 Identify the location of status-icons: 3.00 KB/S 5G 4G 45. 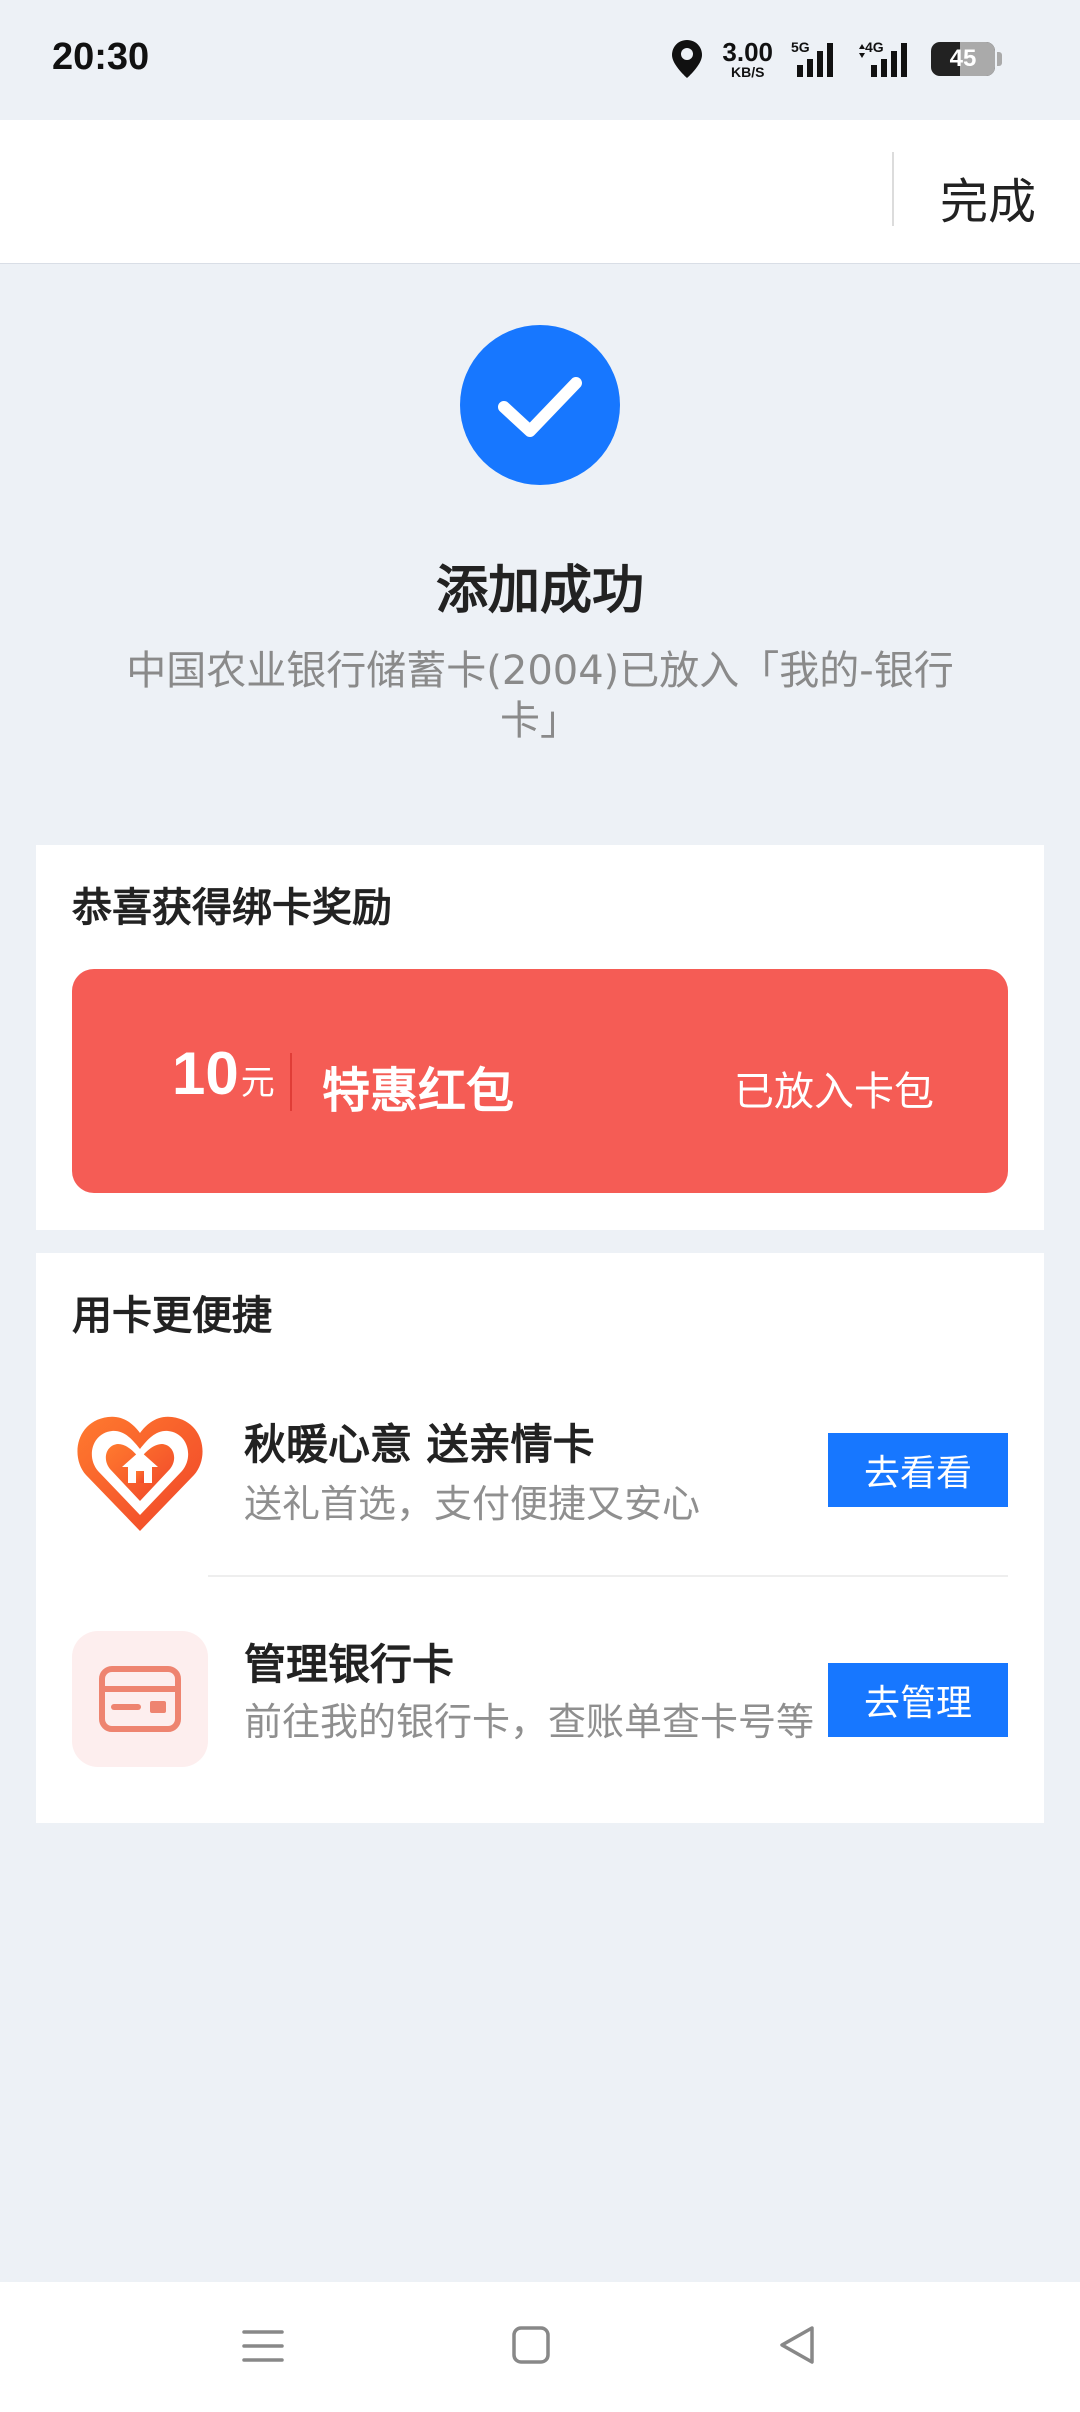
(836, 59).